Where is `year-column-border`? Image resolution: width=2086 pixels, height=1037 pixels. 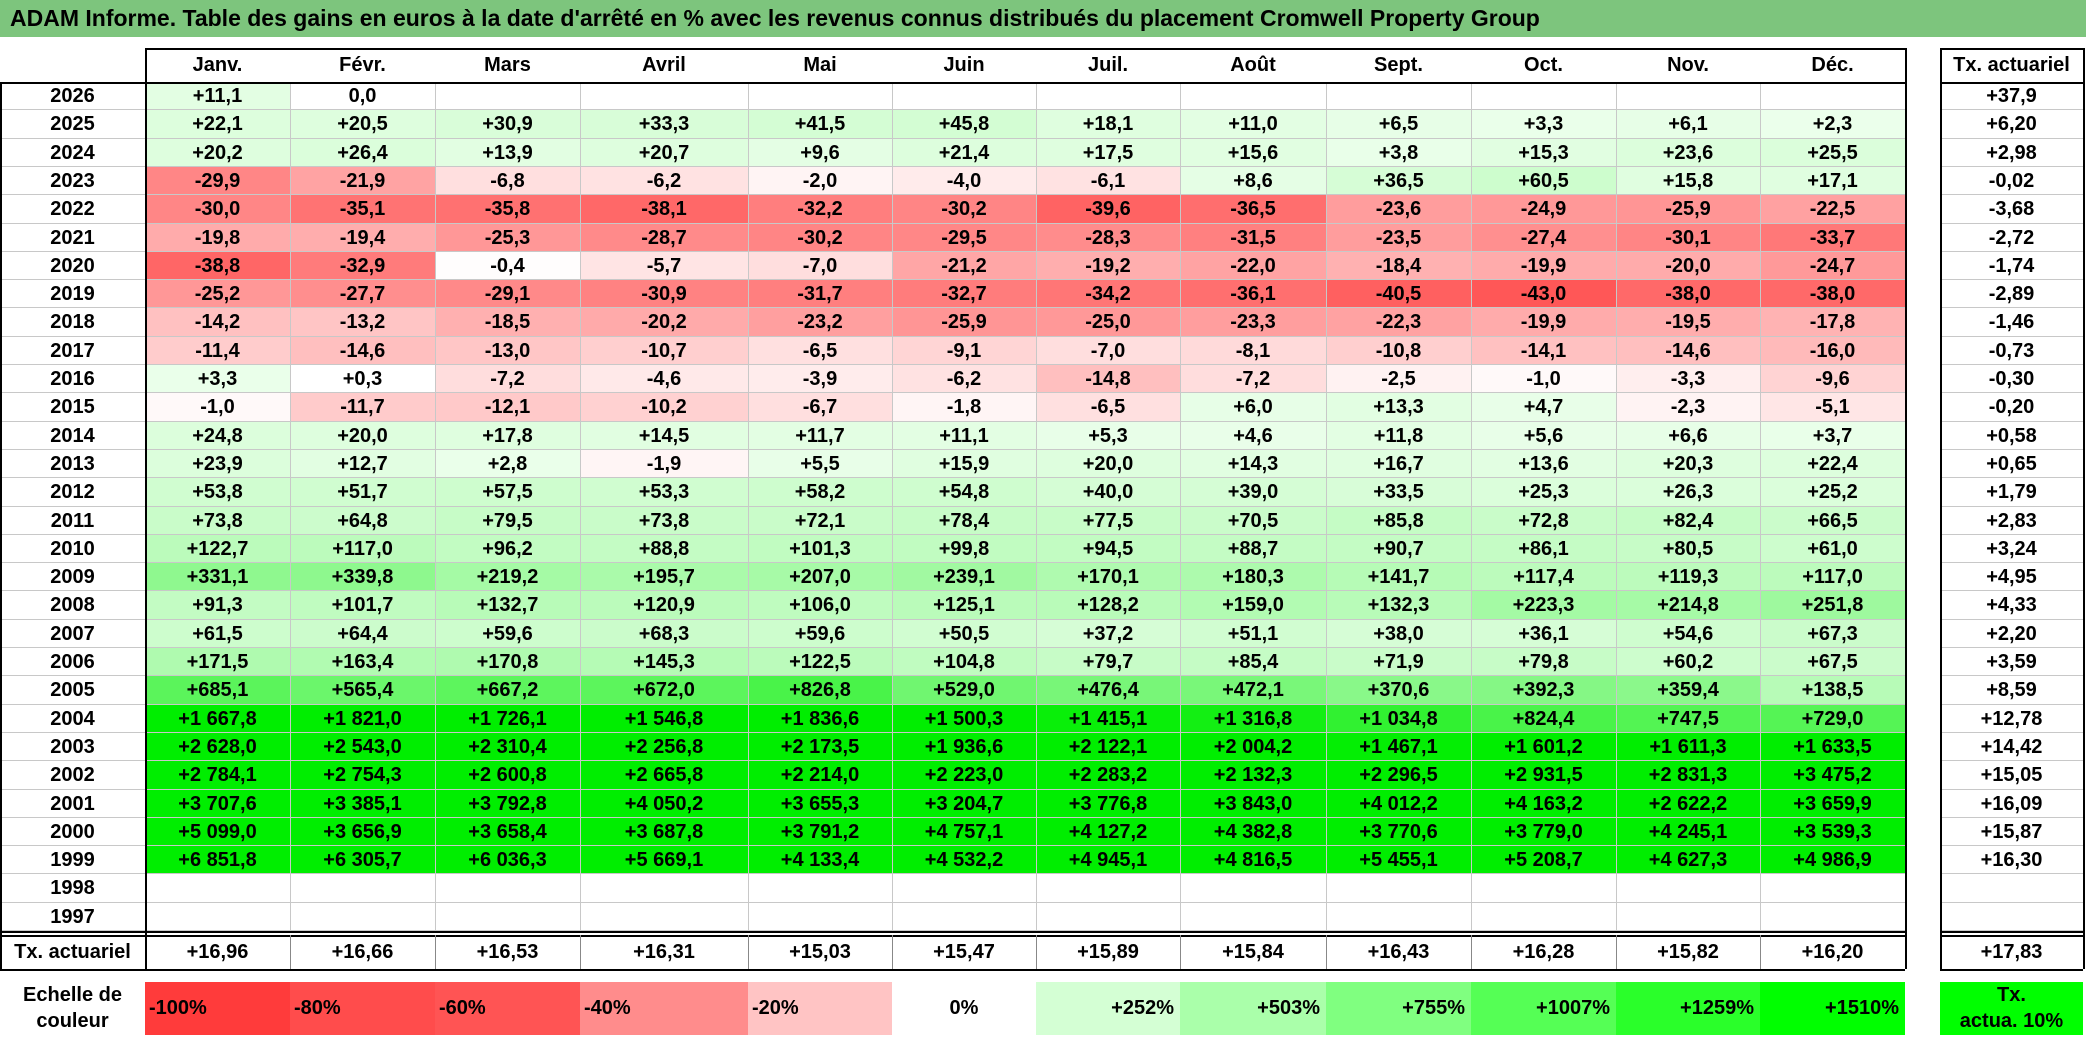
year-column-border is located at coordinates (146, 508).